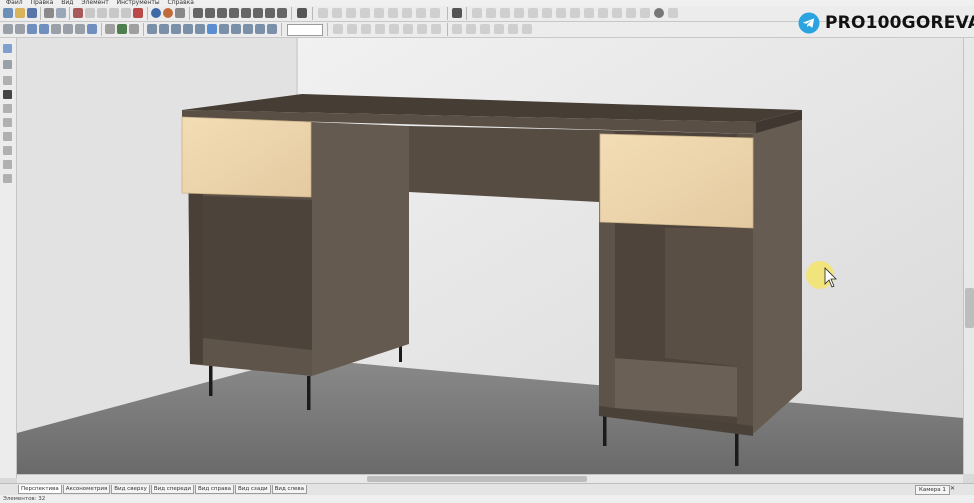 The height and width of the screenshot is (503, 974). Describe the element at coordinates (168, 13) in the screenshot. I see `materials-icon` at that location.